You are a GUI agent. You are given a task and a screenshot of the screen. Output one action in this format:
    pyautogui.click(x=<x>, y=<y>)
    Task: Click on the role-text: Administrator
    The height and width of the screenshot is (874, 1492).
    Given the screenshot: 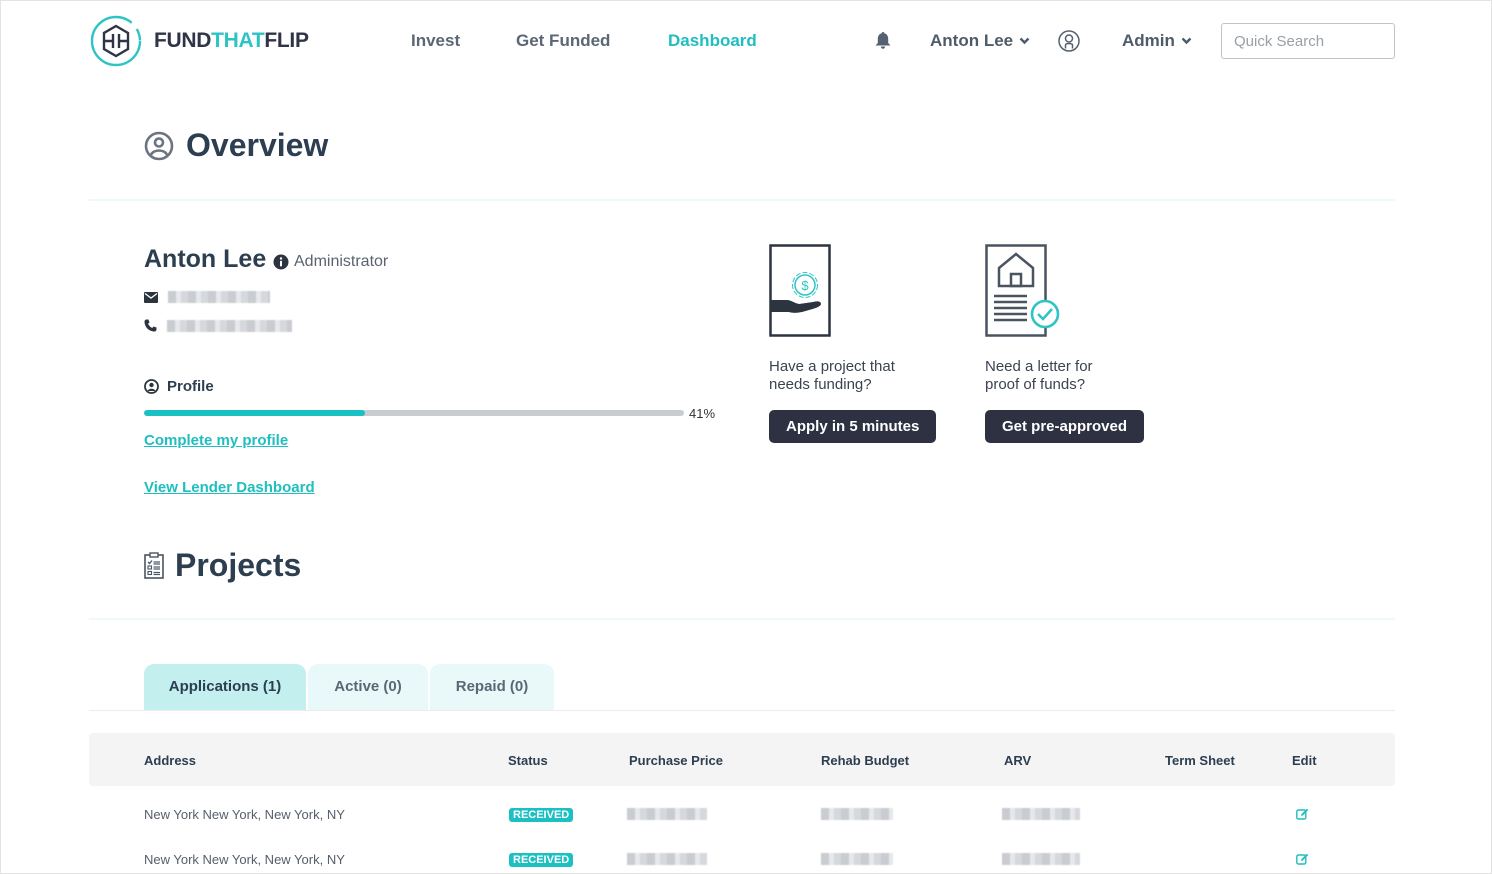 What is the action you would take?
    pyautogui.click(x=341, y=261)
    